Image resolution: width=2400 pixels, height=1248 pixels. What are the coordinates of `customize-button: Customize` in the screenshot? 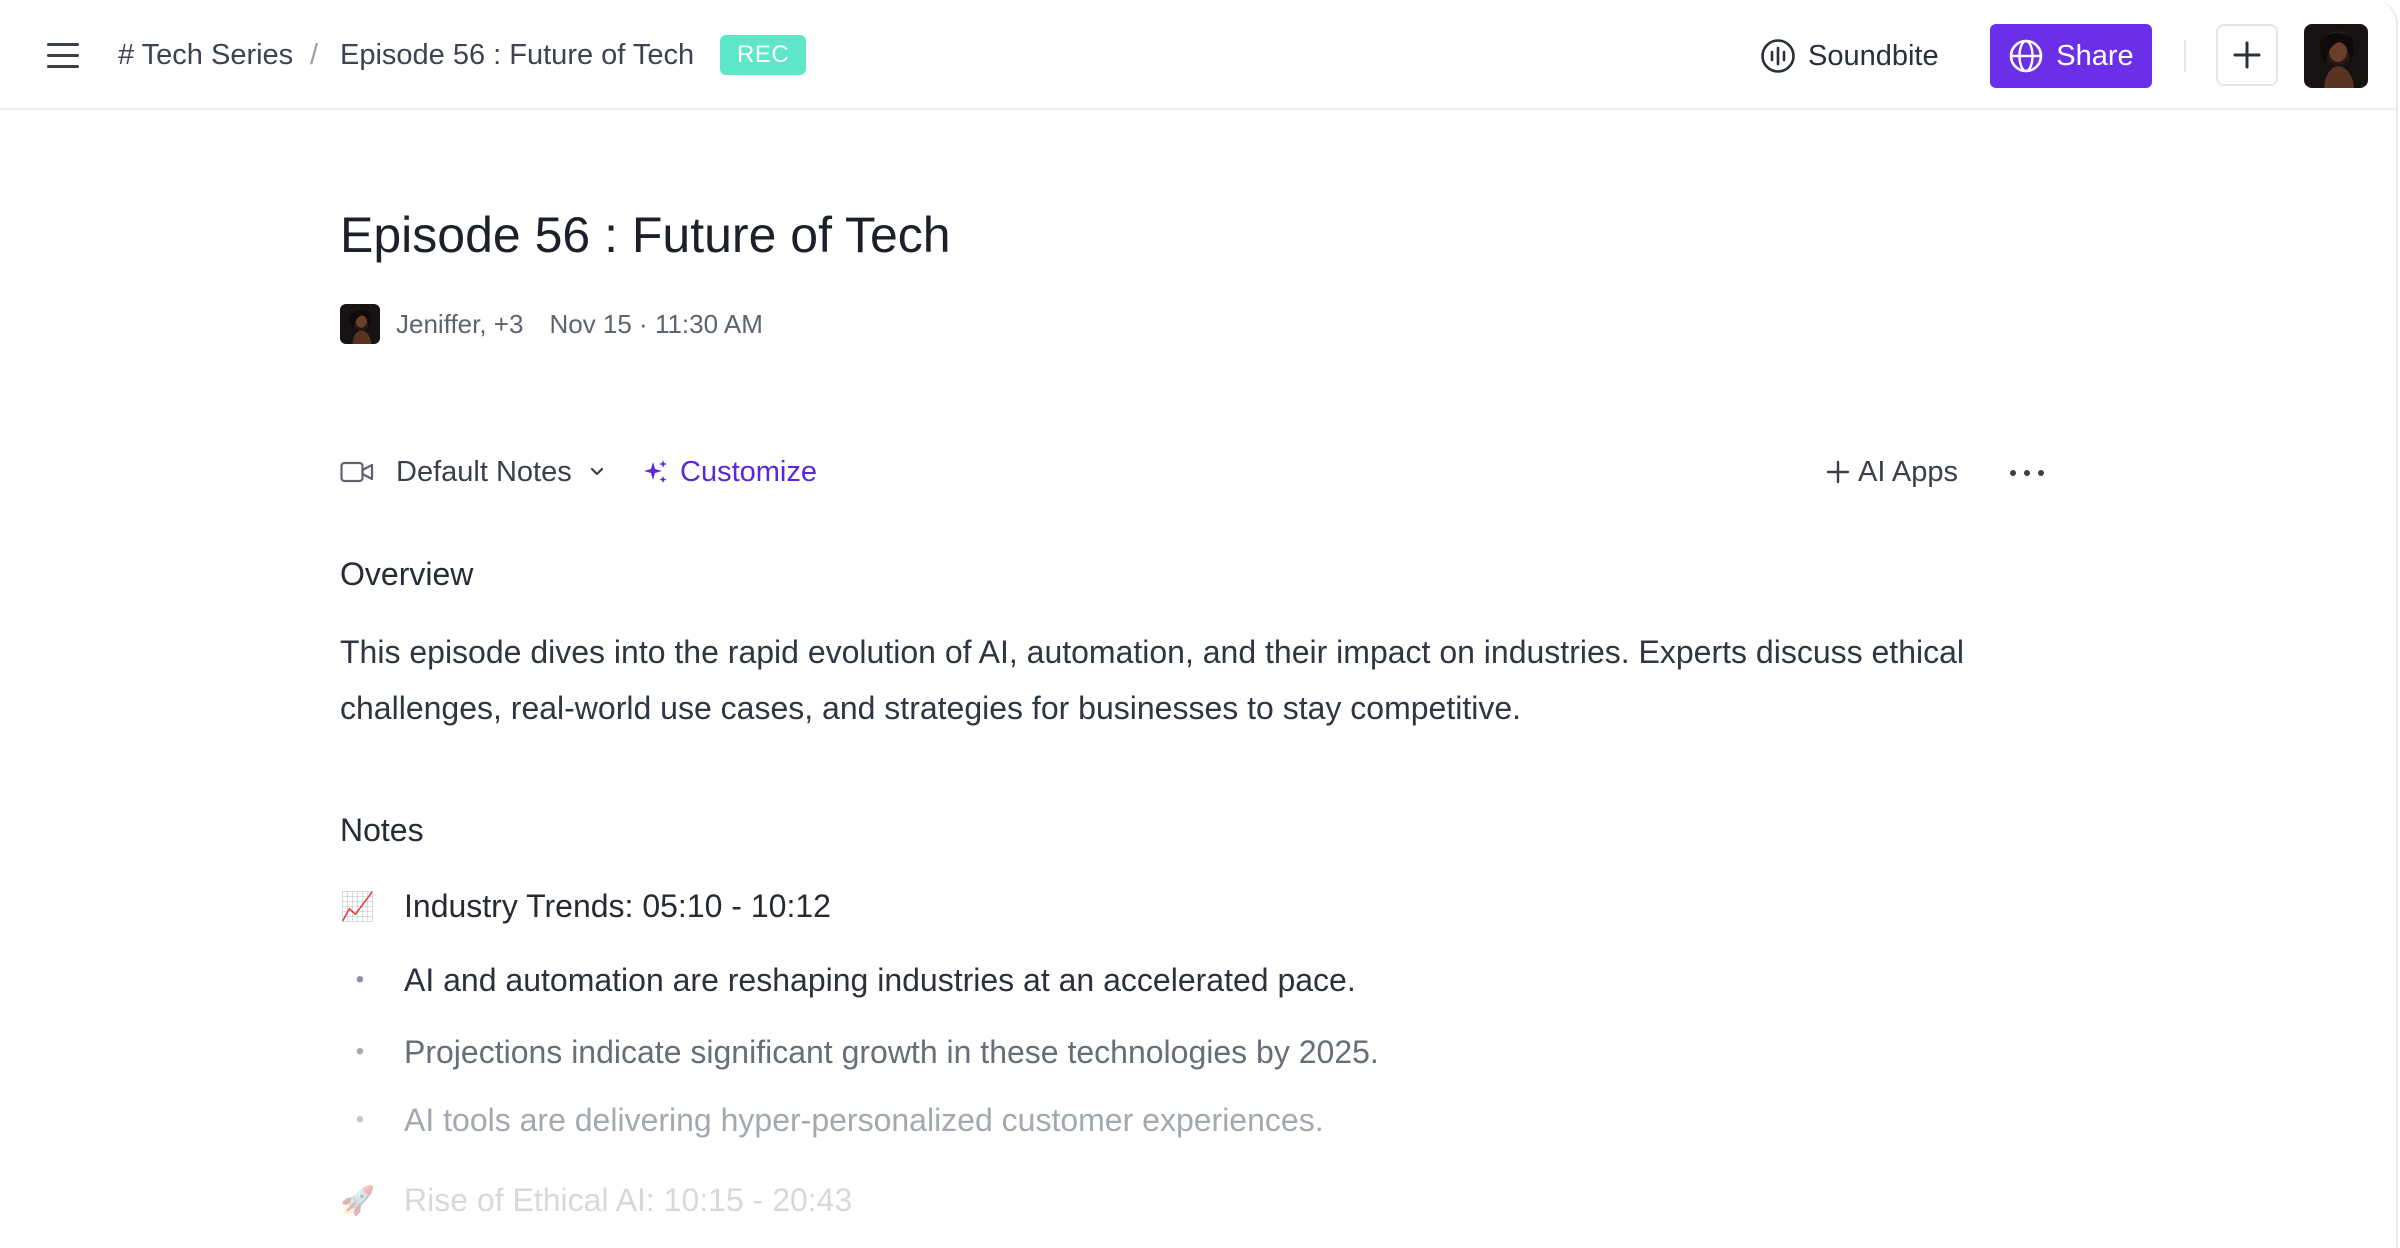 It's located at (729, 472).